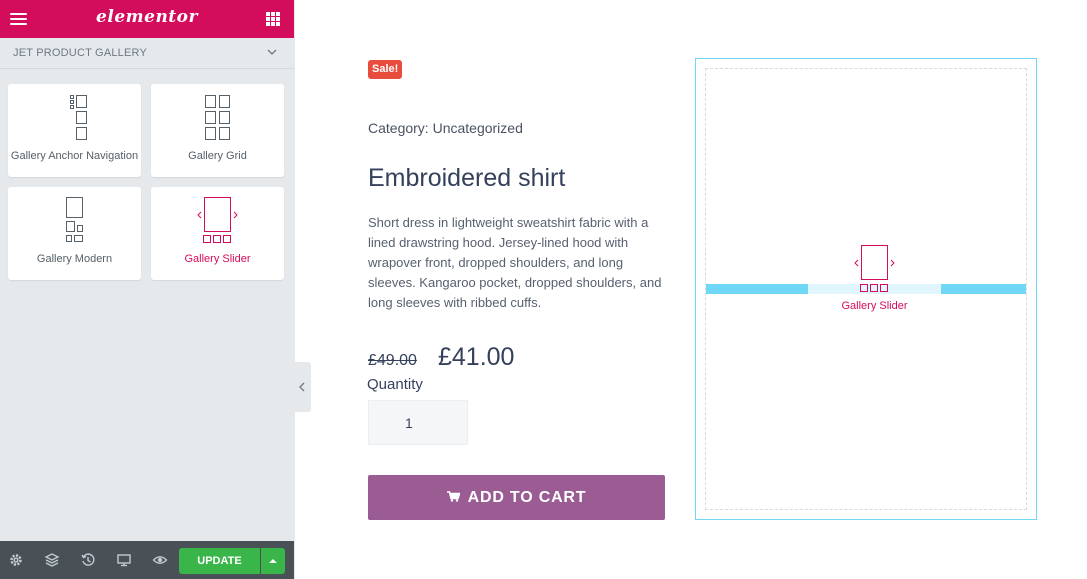 The width and height of the screenshot is (1087, 579). I want to click on elementor-logo: elementor, so click(147, 17).